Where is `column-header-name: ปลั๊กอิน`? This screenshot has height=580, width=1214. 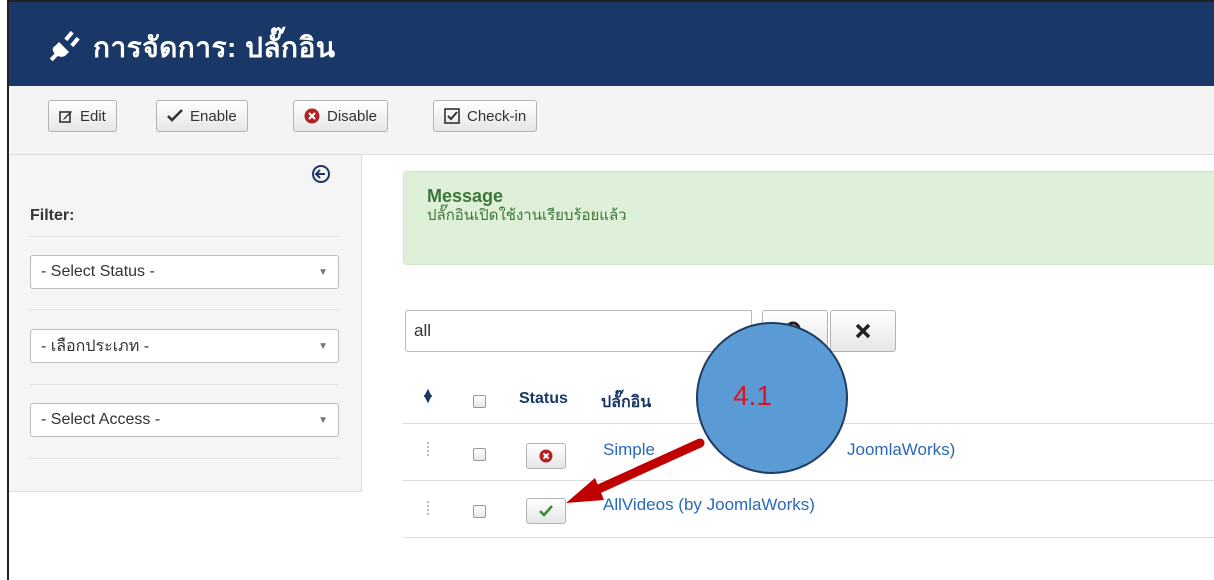 column-header-name: ปลั๊กอิน is located at coordinates (626, 402).